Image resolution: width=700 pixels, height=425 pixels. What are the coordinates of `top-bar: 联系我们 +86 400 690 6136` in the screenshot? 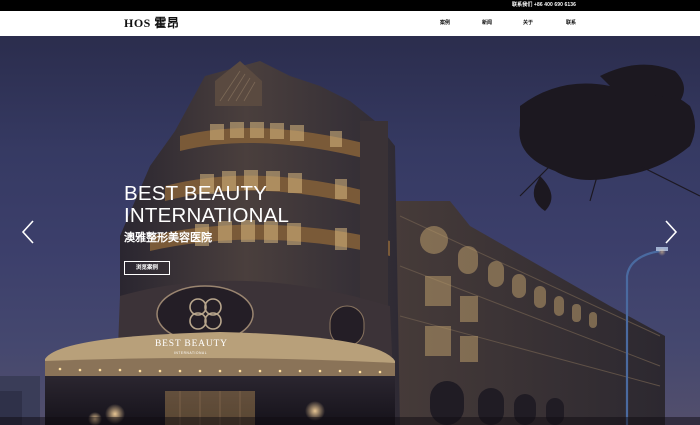 It's located at (350, 5).